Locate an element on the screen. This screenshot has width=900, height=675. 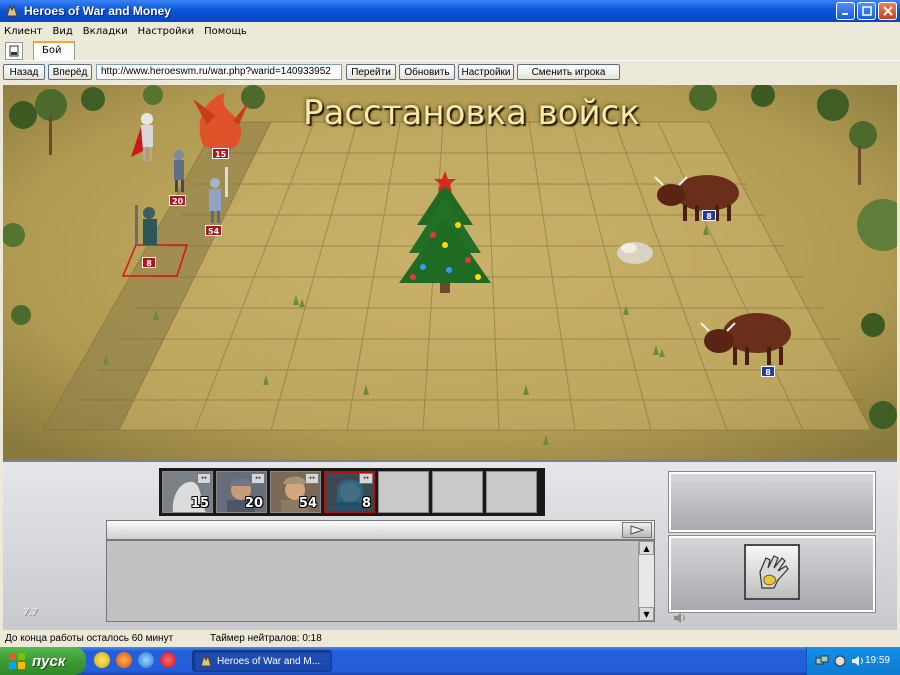
start-button: пуск is located at coordinates (43, 661).